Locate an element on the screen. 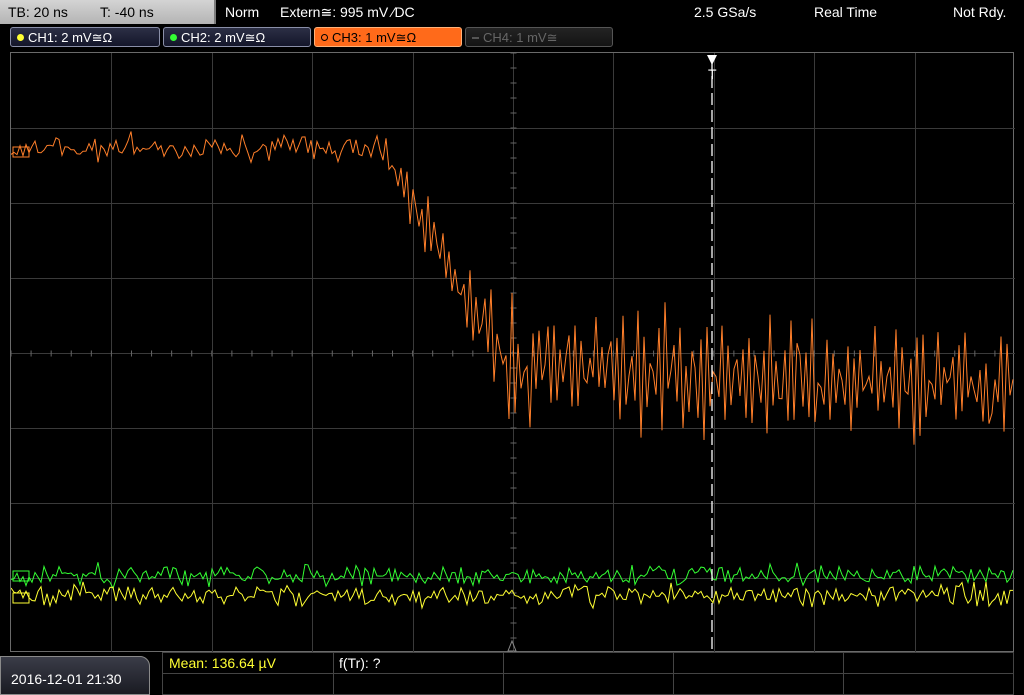 The image size is (1024, 695). timebase-label: TB: 20 ns is located at coordinates (38, 12).